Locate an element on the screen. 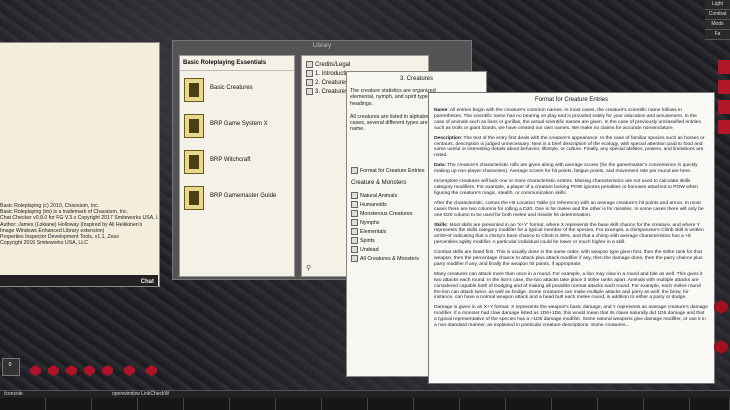  console-input: /console is located at coordinates (13, 394).